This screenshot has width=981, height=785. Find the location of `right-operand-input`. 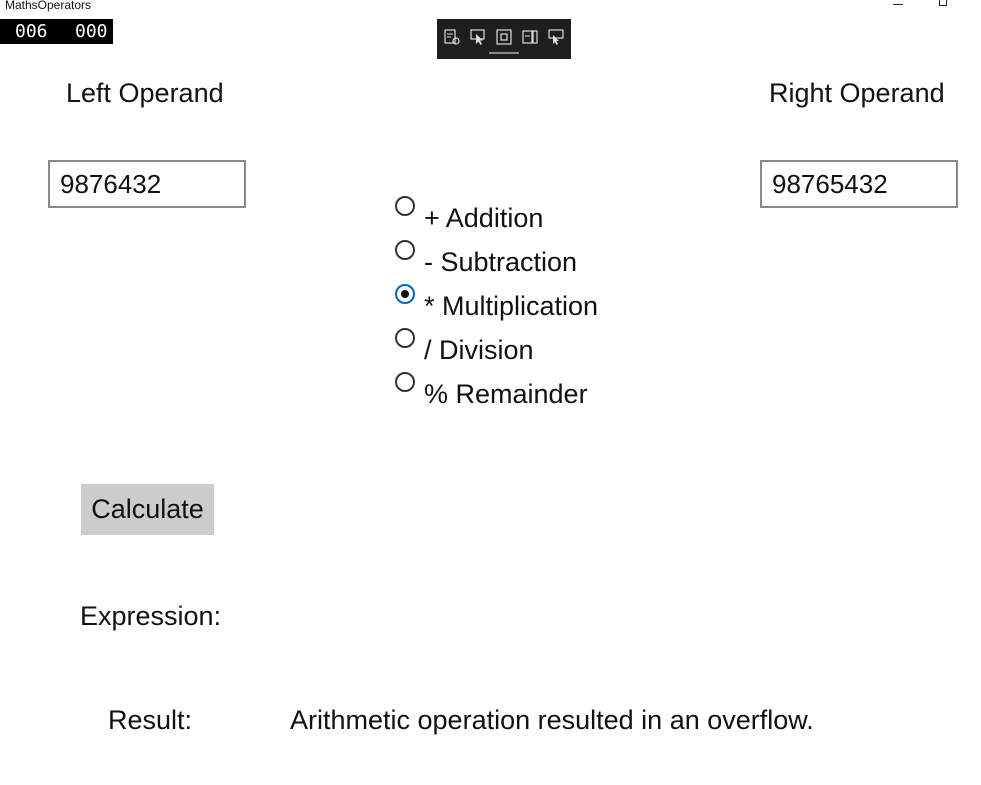

right-operand-input is located at coordinates (859, 184).